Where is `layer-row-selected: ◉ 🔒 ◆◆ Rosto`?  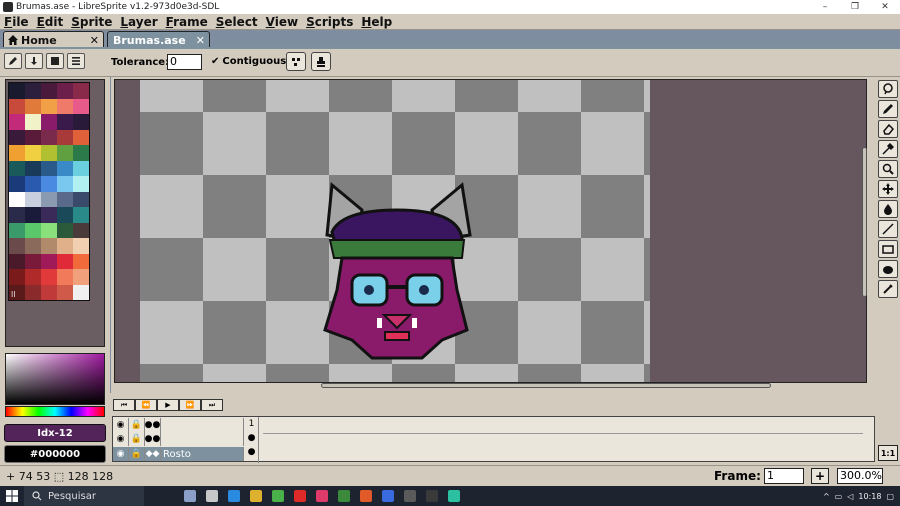 layer-row-selected: ◉ 🔒 ◆◆ Rosto is located at coordinates (178, 454).